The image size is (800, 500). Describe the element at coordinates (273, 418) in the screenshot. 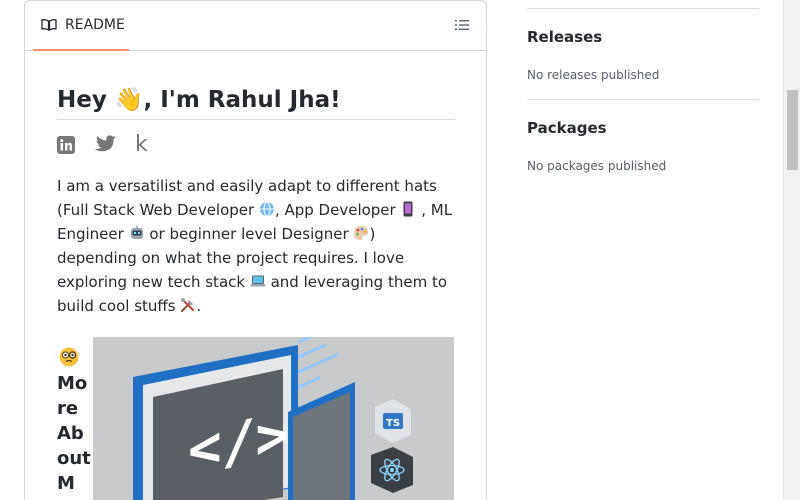

I see `developer-illustration: </> TS` at that location.